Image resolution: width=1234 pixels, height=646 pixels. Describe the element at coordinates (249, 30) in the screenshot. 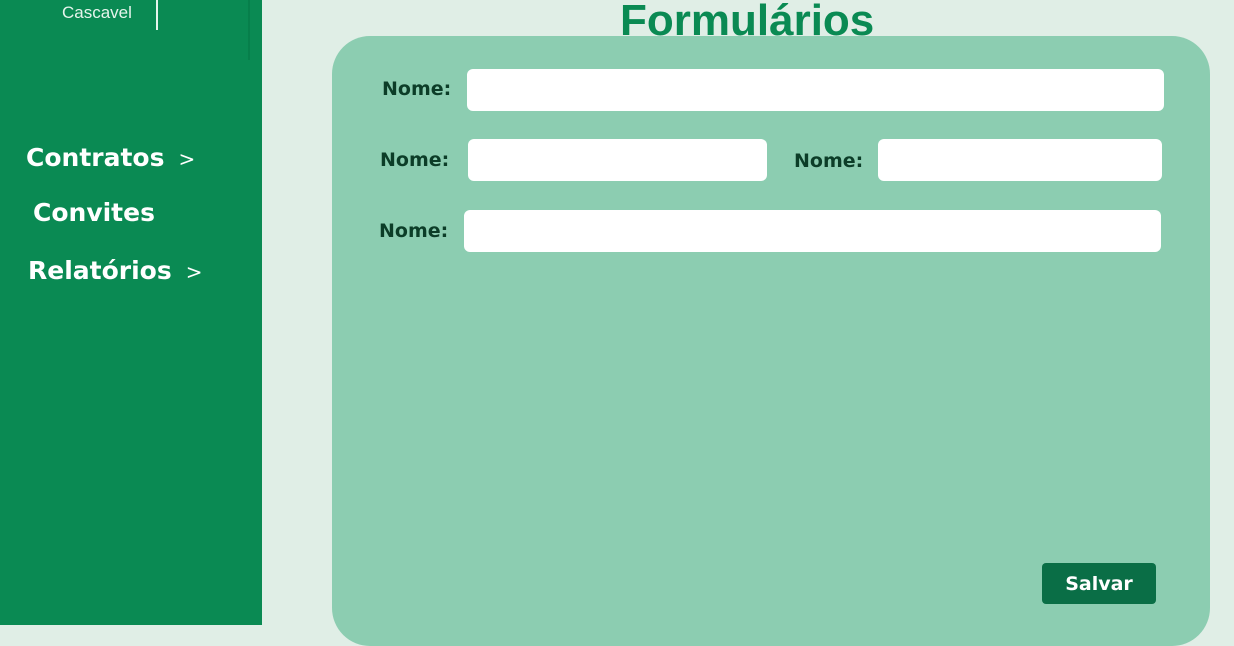

I see `brand-edge-line` at that location.